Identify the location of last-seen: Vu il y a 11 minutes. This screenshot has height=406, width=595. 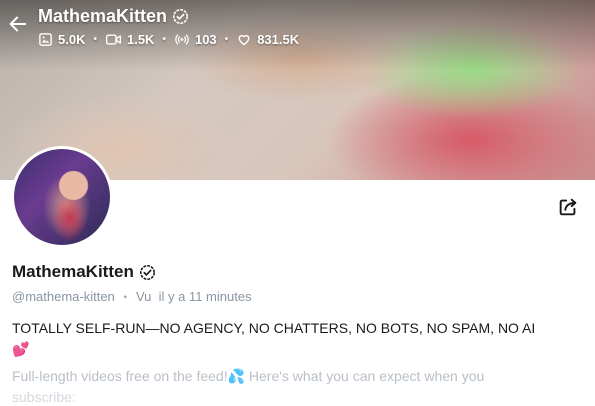
(193, 296).